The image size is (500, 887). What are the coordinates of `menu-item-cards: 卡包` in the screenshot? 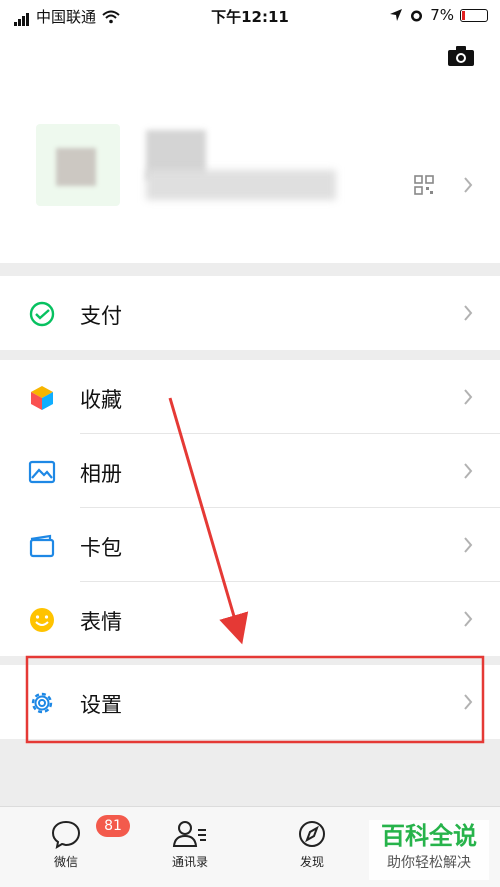 It's located at (250, 545).